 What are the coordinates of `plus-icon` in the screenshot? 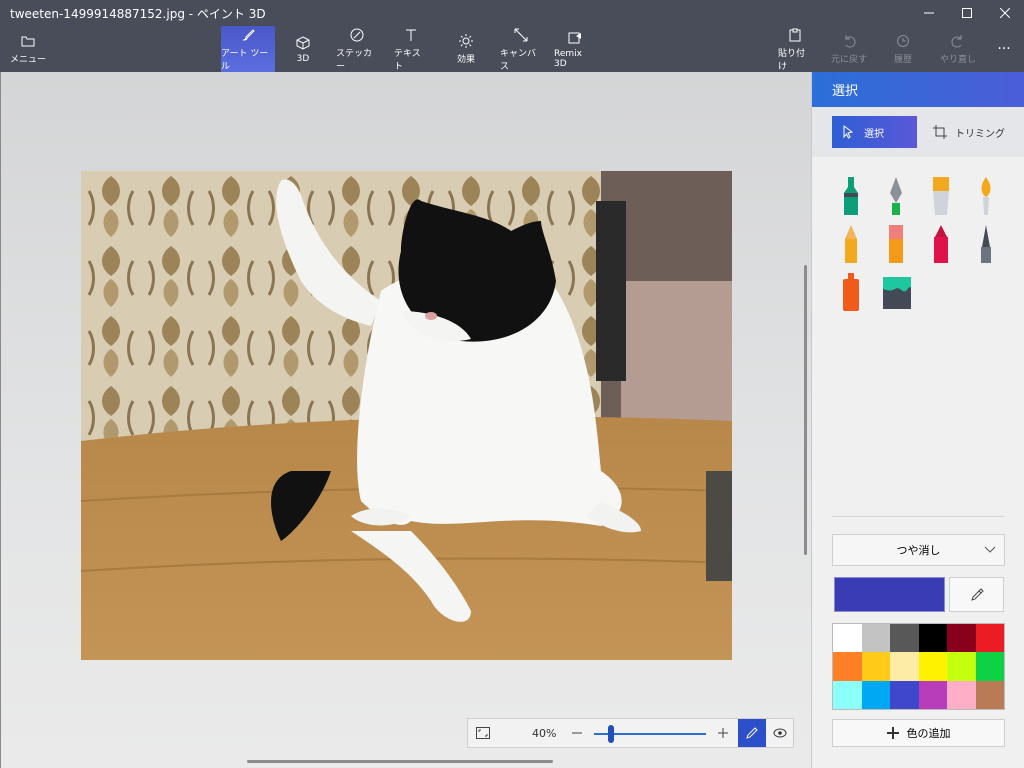 It's located at (892, 733).